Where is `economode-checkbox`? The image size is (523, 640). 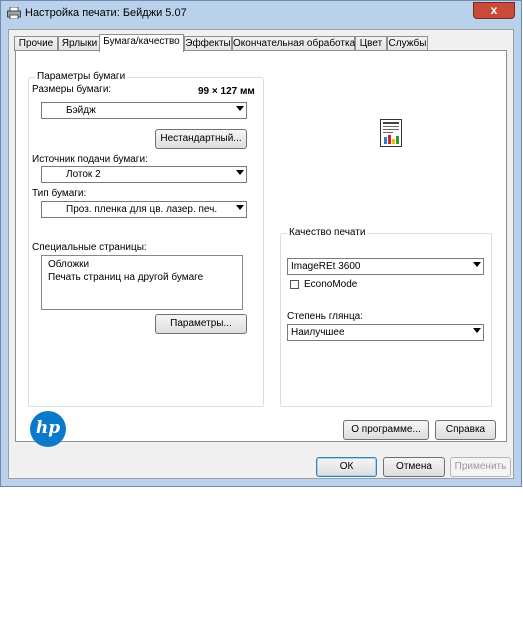 economode-checkbox is located at coordinates (294, 284).